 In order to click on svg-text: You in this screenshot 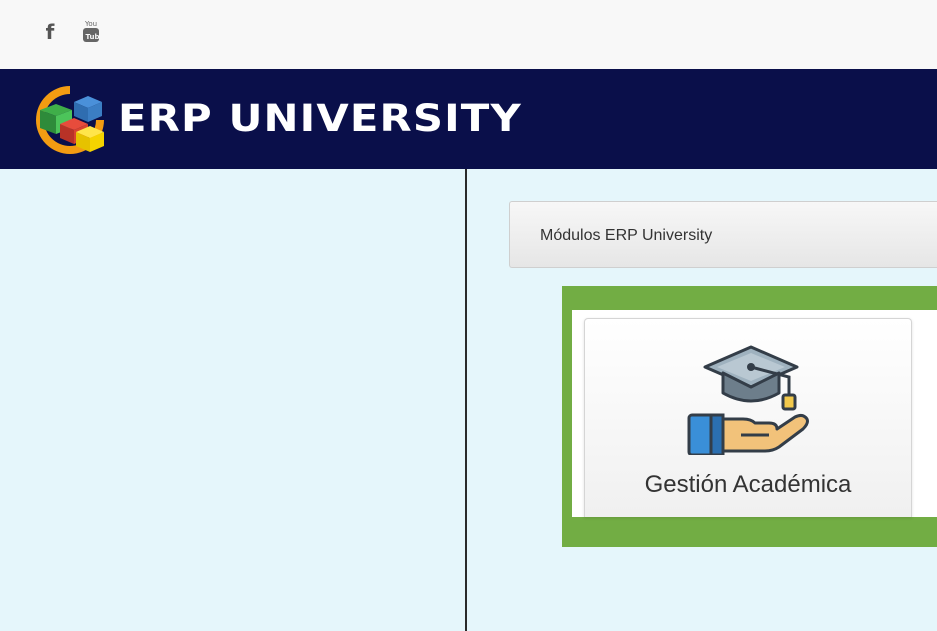, I will do `click(90, 24)`.